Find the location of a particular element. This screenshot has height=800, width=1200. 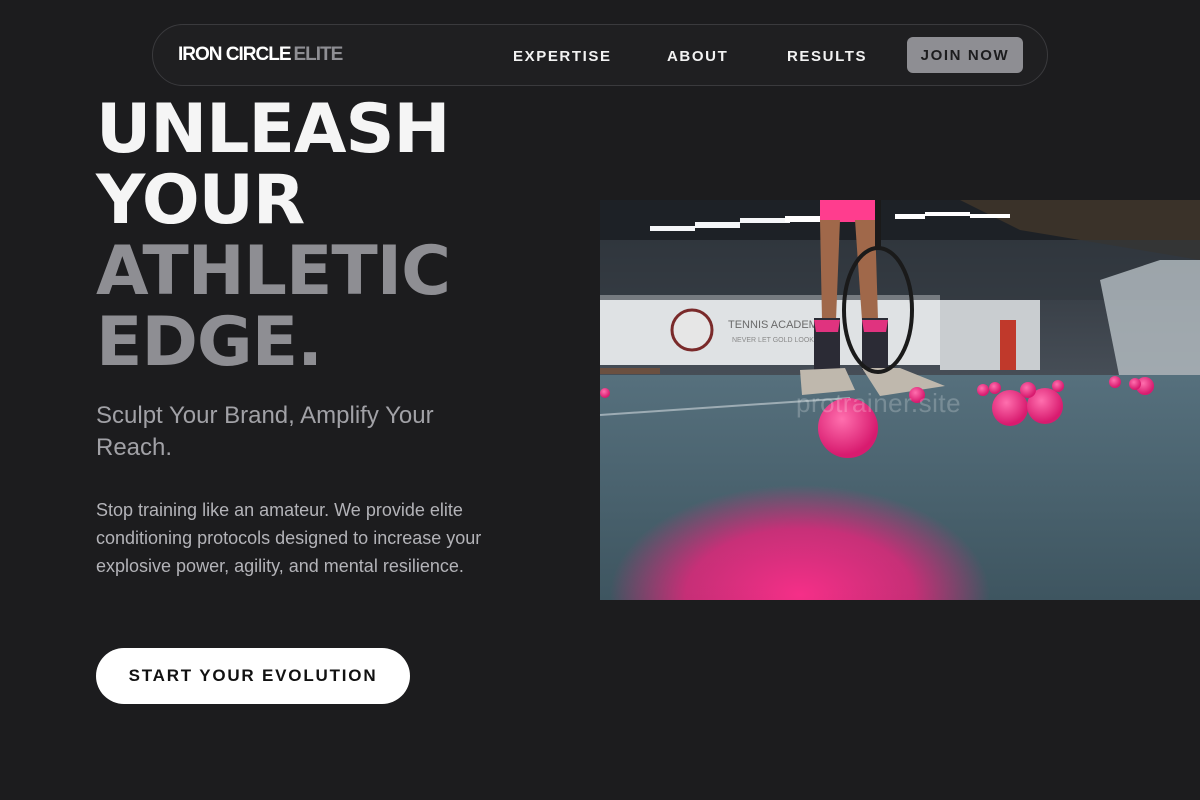

nav-link-expertise: EXPERTISE is located at coordinates (562, 56).